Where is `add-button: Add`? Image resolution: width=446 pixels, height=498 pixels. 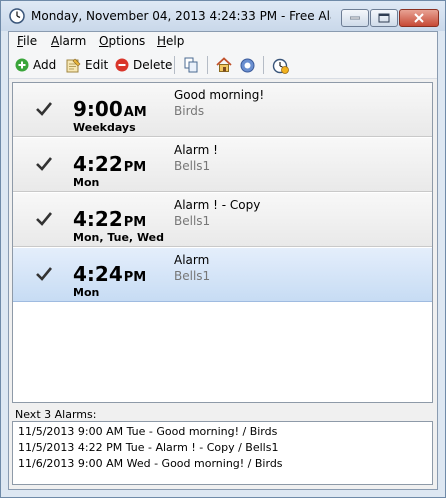
add-button: Add is located at coordinates (35, 65).